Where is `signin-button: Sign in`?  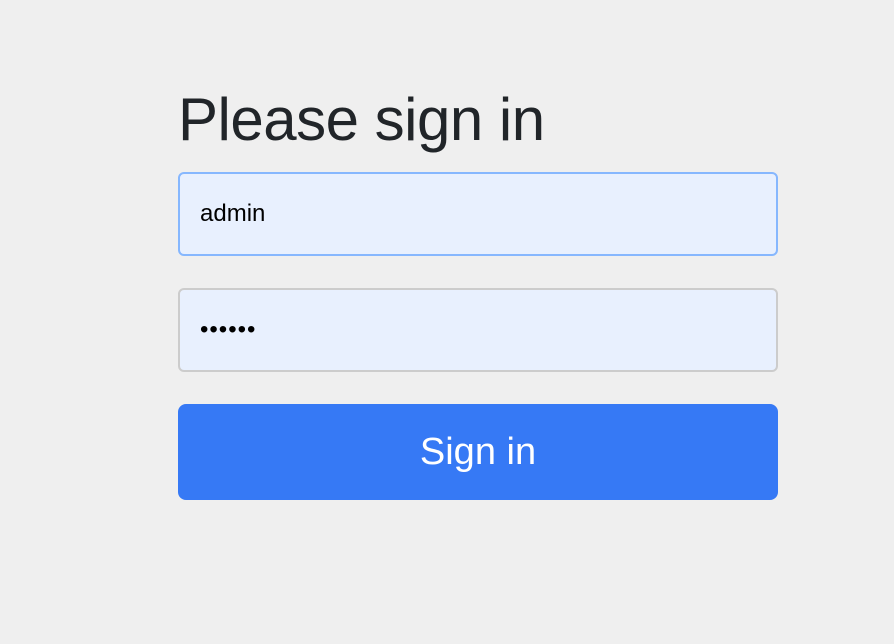
signin-button: Sign in is located at coordinates (478, 452).